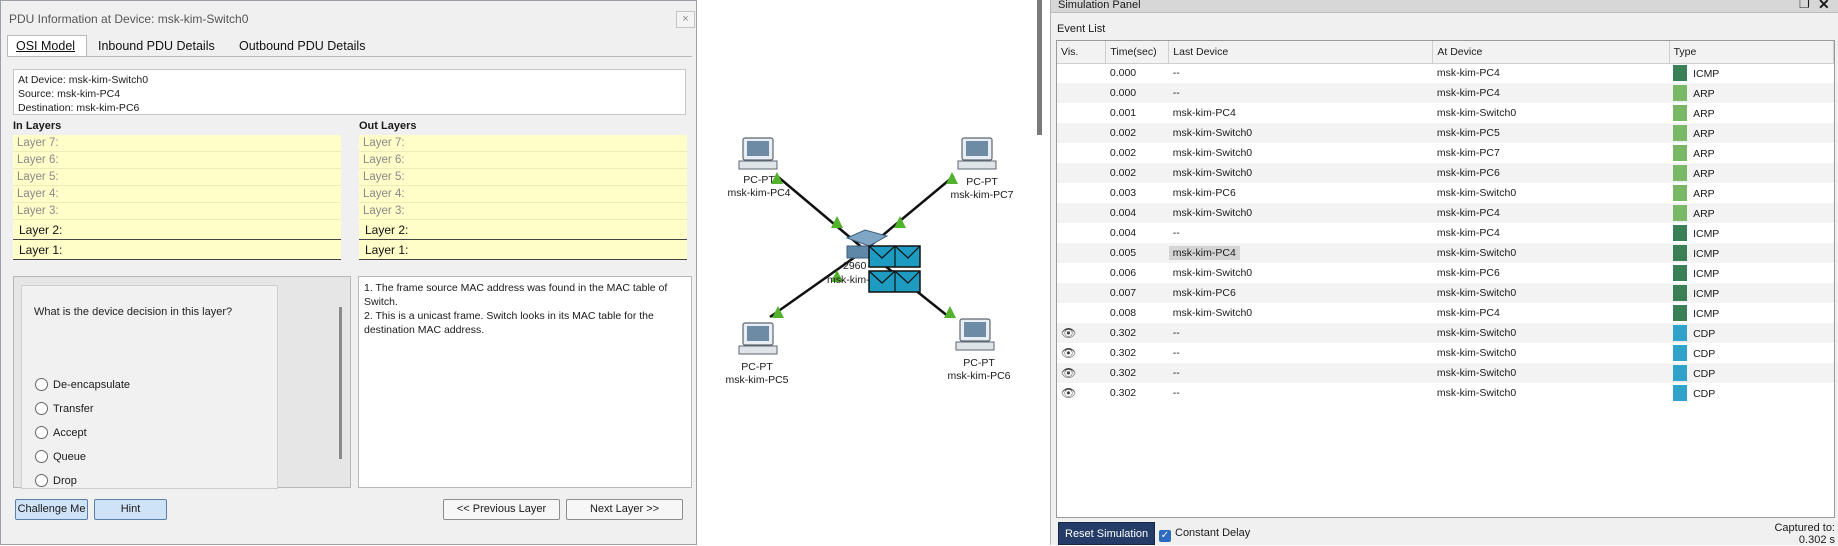  Describe the element at coordinates (1804, 5) in the screenshot. I see `restore-icon: ❐` at that location.